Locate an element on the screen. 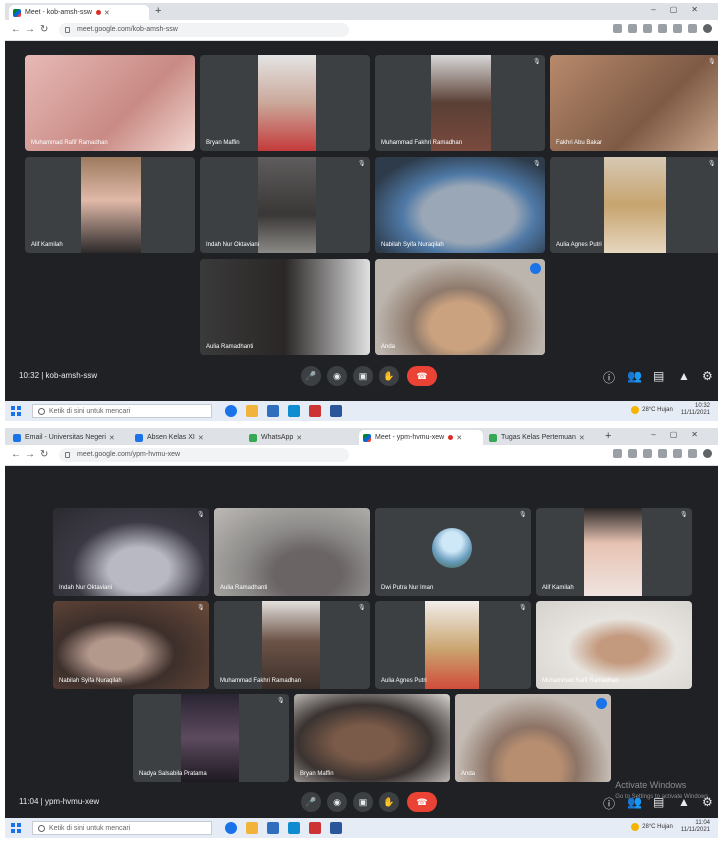 The image size is (723, 841). tab-whatsapp: WhatsApp ✕ is located at coordinates (301, 437).